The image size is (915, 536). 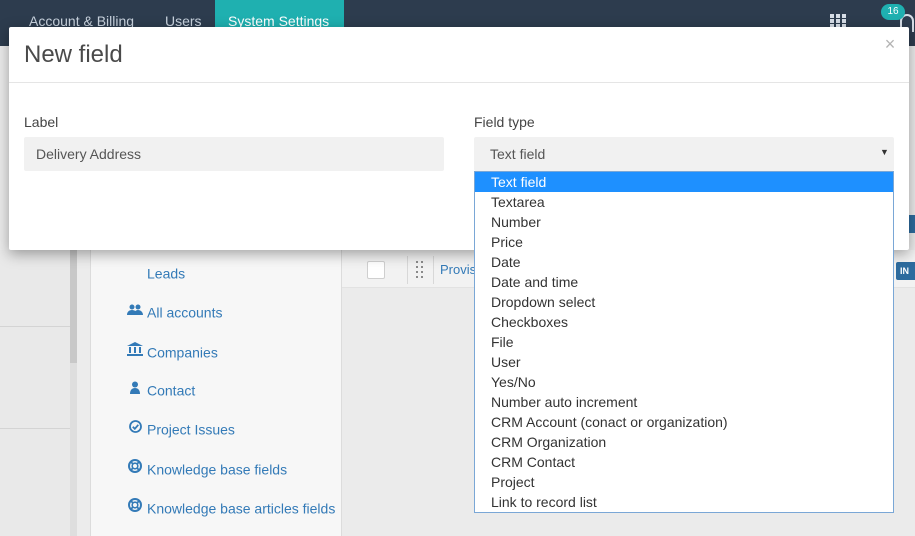 What do you see at coordinates (684, 422) in the screenshot?
I see `field-type-option: CRM Account (conact or organization)` at bounding box center [684, 422].